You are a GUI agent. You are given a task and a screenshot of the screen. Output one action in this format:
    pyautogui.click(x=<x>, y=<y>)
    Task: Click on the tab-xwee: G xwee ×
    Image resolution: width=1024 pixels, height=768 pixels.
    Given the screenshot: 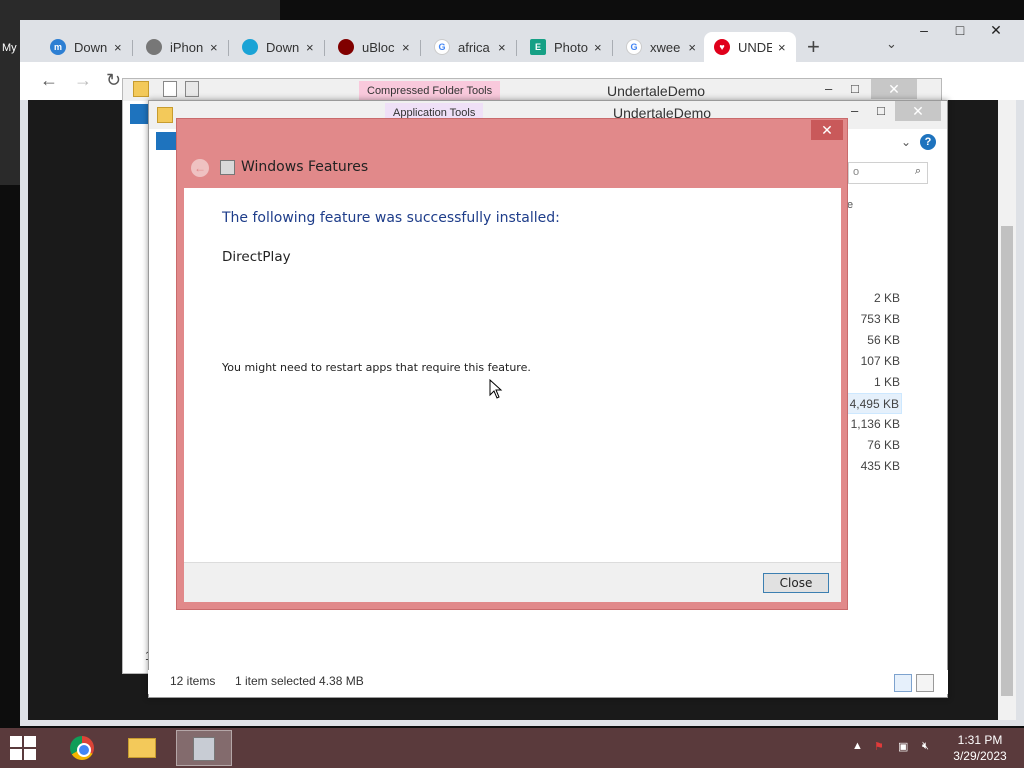 What is the action you would take?
    pyautogui.click(x=660, y=47)
    